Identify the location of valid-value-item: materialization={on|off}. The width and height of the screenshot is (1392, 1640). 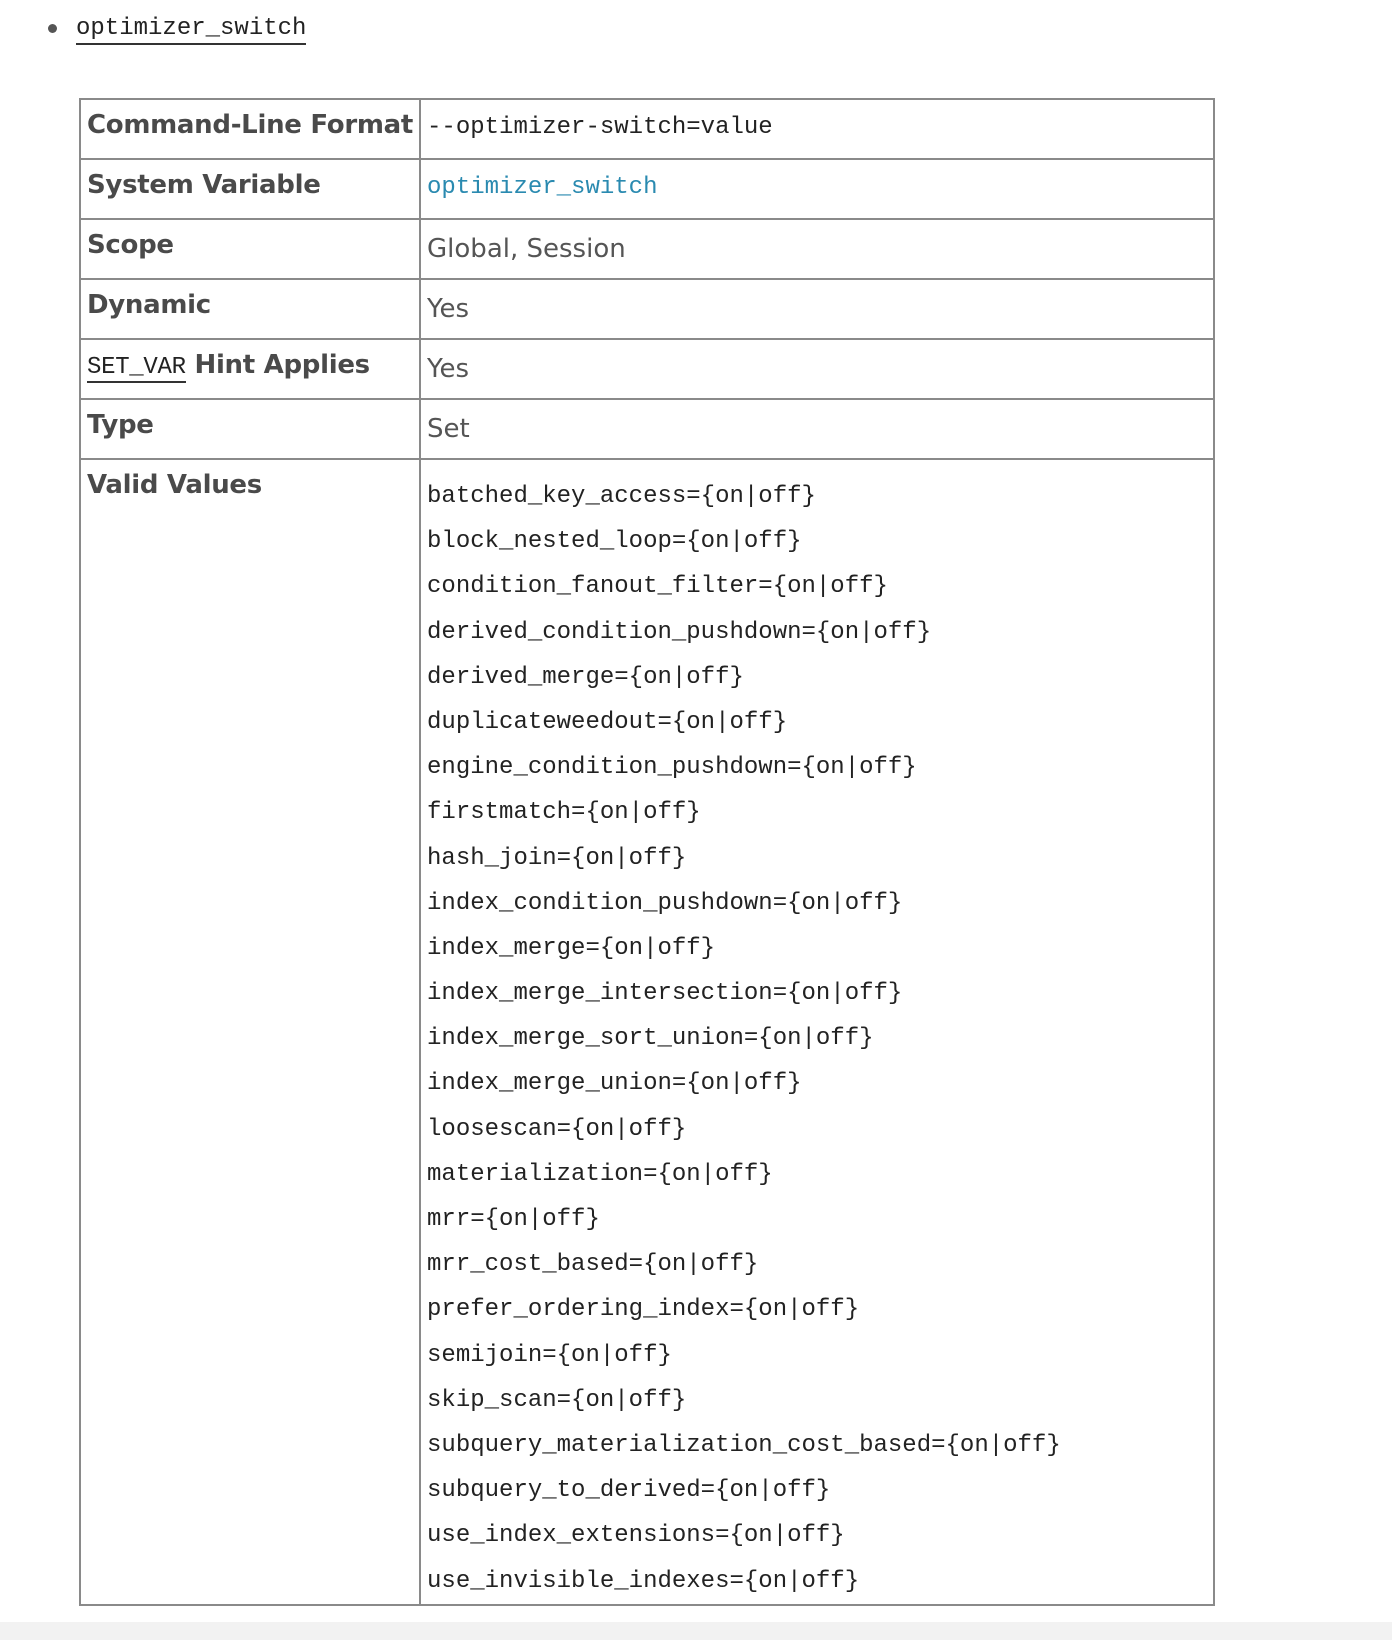
(600, 1174).